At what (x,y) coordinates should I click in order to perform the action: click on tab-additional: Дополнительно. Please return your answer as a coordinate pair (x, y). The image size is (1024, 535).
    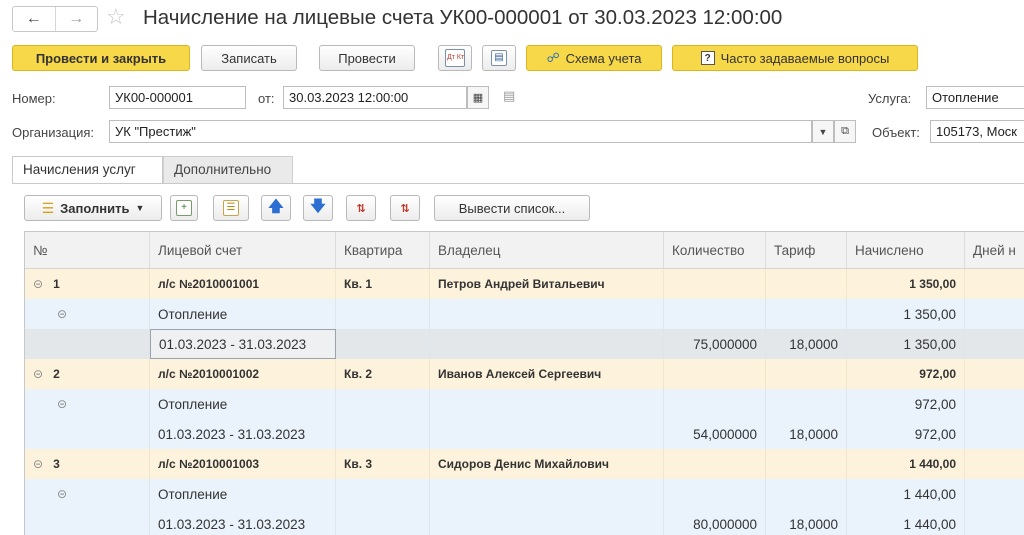
    Looking at the image, I should click on (228, 170).